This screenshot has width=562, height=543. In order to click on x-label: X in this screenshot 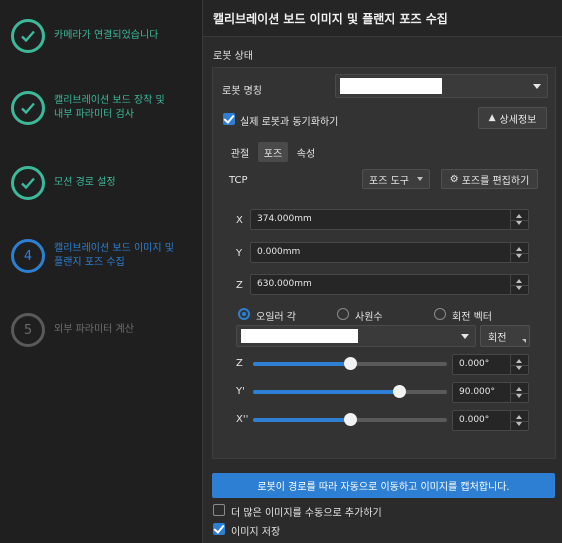, I will do `click(239, 220)`.